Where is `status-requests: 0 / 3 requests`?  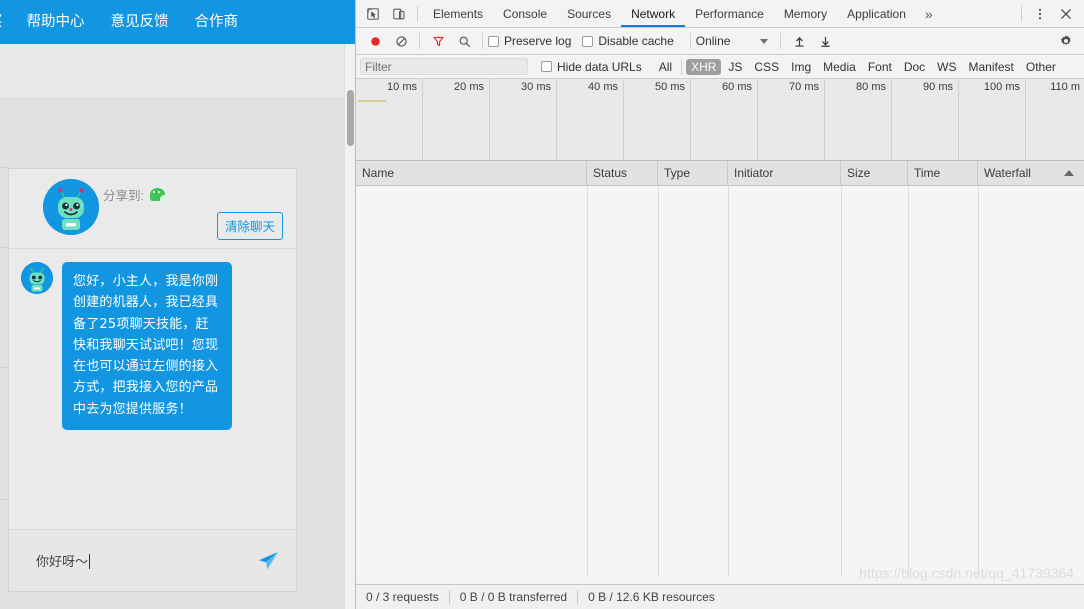
status-requests: 0 / 3 requests is located at coordinates (402, 597).